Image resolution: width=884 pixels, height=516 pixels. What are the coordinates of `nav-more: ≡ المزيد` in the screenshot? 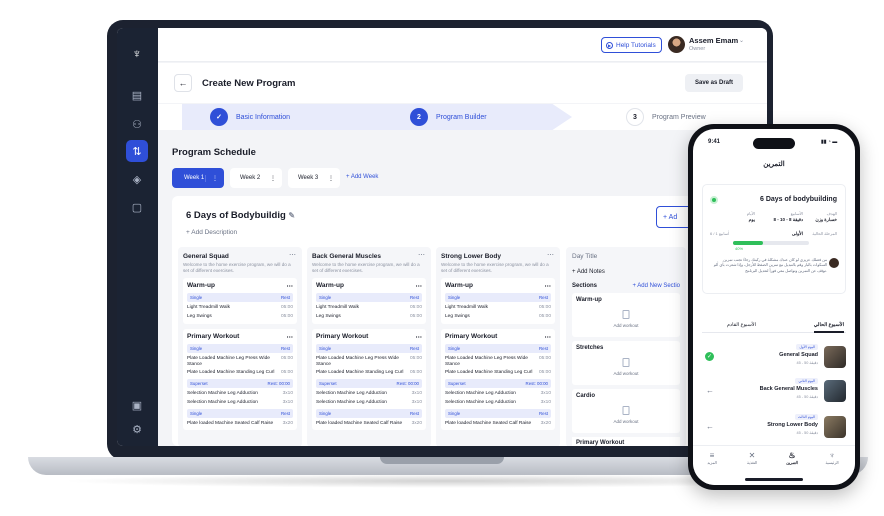 It's located at (712, 458).